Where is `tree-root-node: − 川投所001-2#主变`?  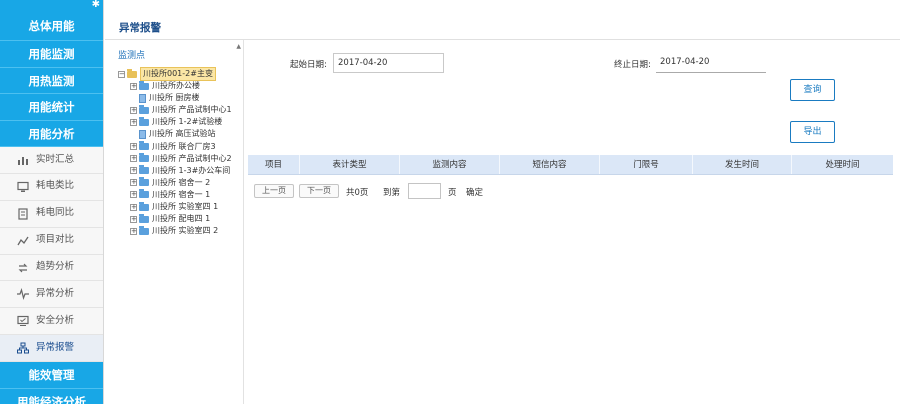 tree-root-node: − 川投所001-2#主变 is located at coordinates (167, 74).